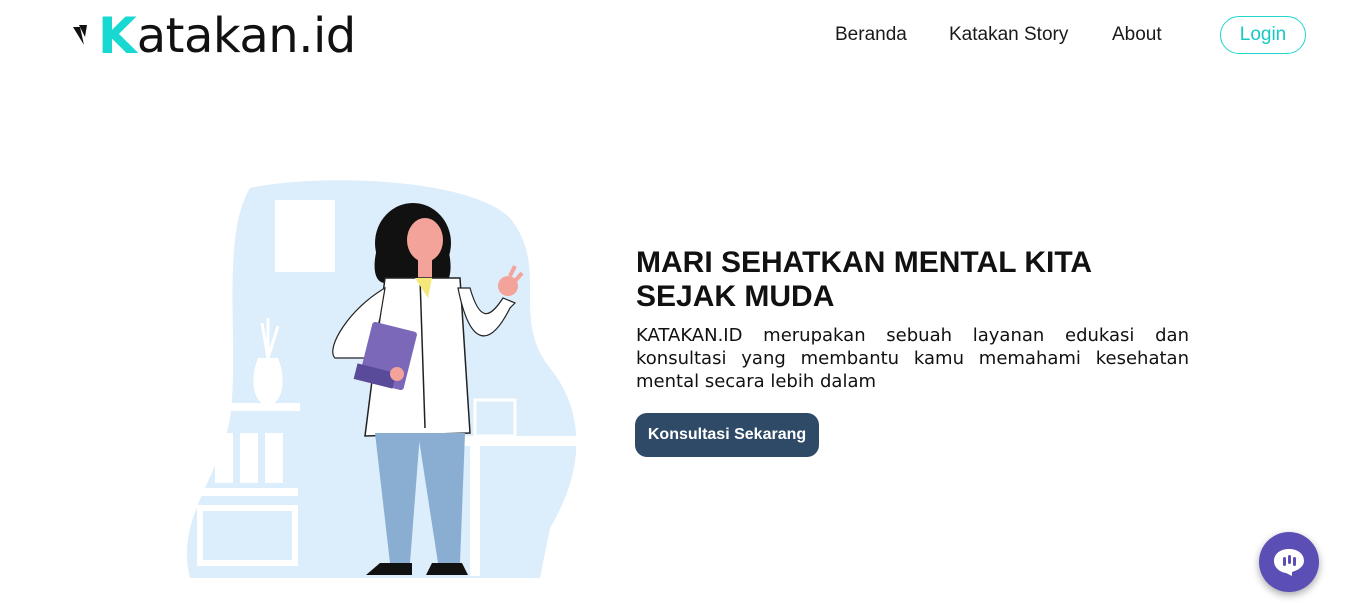  I want to click on chat-button, so click(1289, 562).